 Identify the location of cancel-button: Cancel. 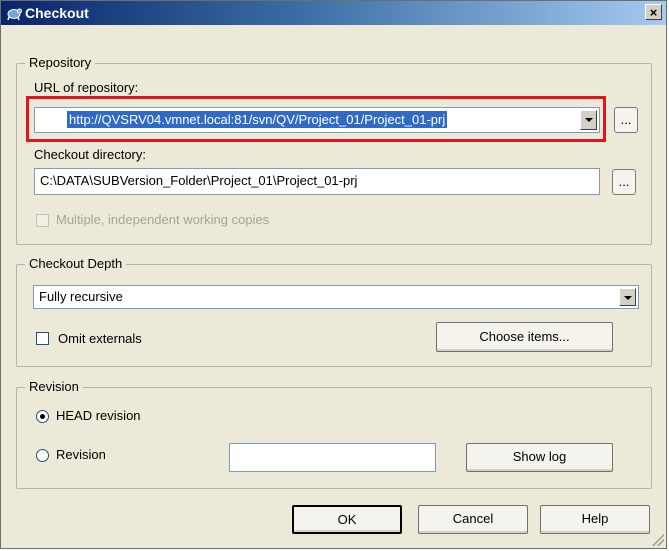
(473, 519).